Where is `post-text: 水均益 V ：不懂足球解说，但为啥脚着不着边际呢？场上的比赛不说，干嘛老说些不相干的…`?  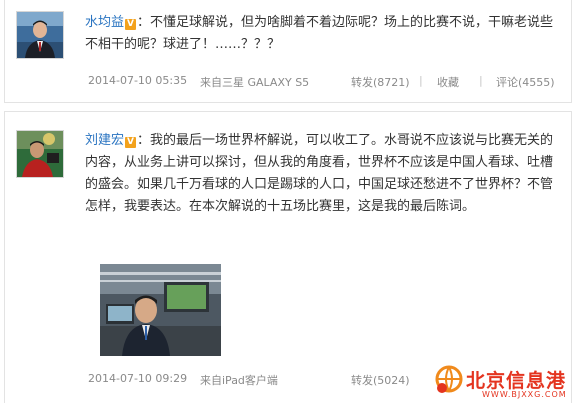 post-text: 水均益 V ：不懂足球解说，但为啥脚着不着边际呢？场上的比赛不说，干嘛老说些不相干的… is located at coordinates (322, 34).